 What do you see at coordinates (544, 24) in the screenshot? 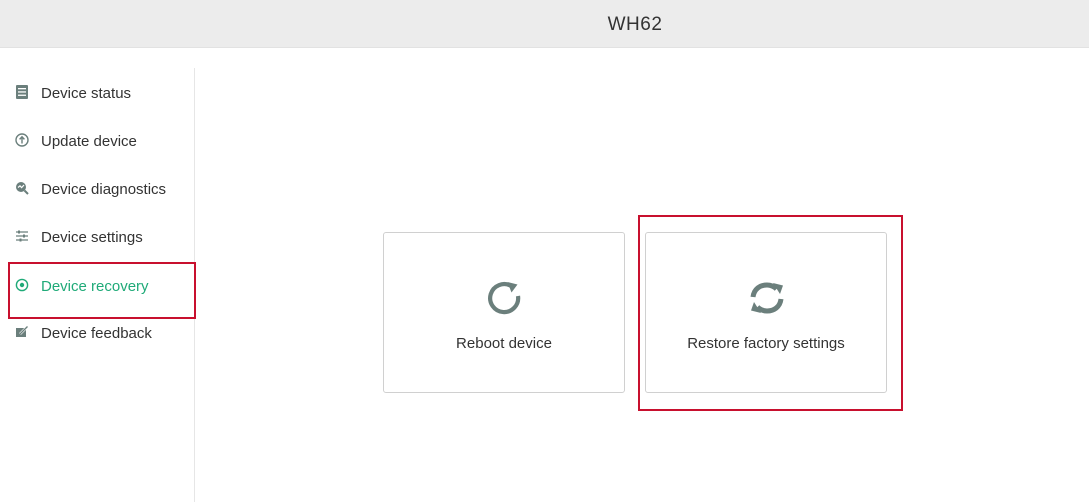
I see `header-bar: WH62` at bounding box center [544, 24].